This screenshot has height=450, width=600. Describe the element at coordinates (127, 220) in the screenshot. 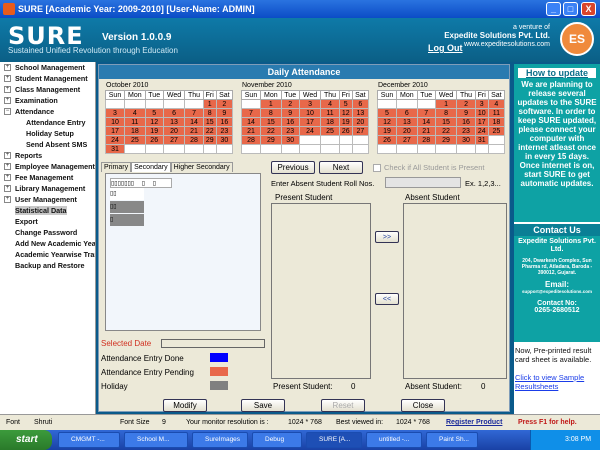

I see `class-grid-row: ▯` at that location.